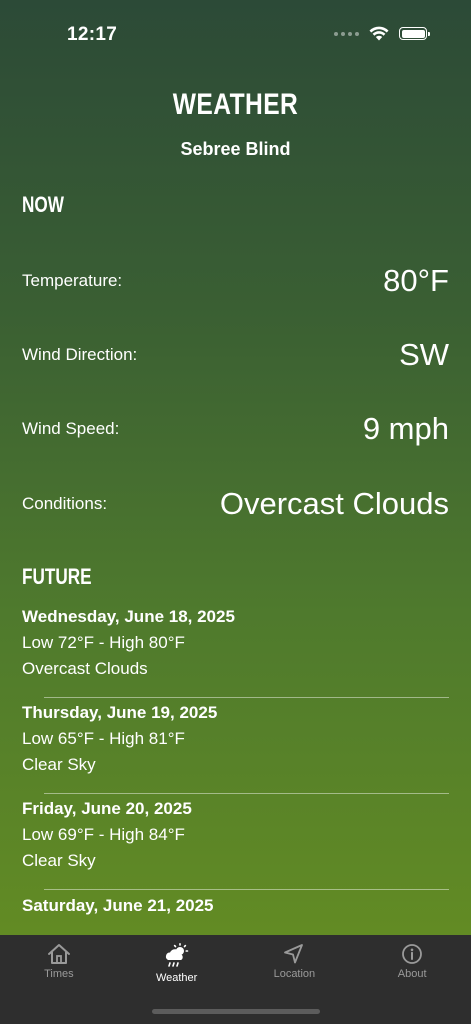 The width and height of the screenshot is (471, 1024). Describe the element at coordinates (92, 34) in the screenshot. I see `status-time: 12:17` at that location.